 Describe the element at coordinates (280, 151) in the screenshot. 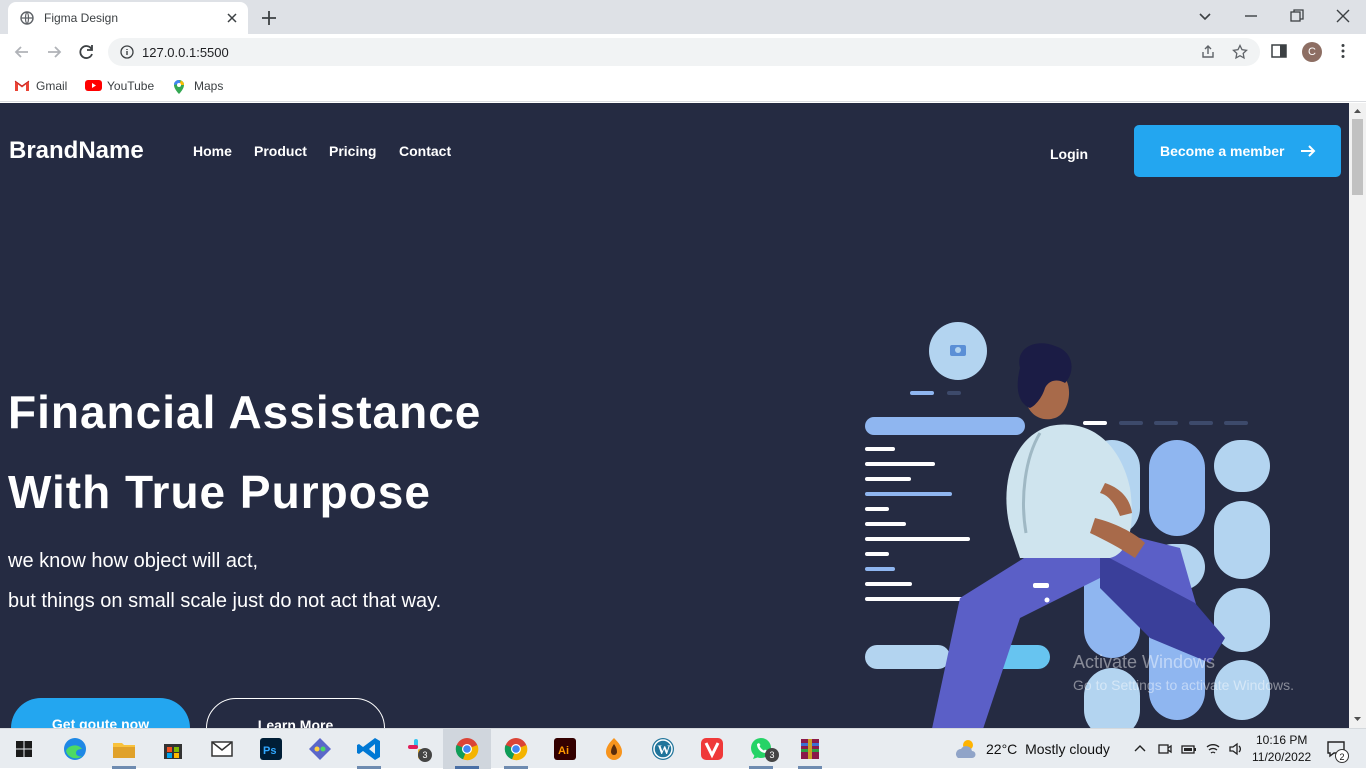

I see `nav-product: Product` at that location.